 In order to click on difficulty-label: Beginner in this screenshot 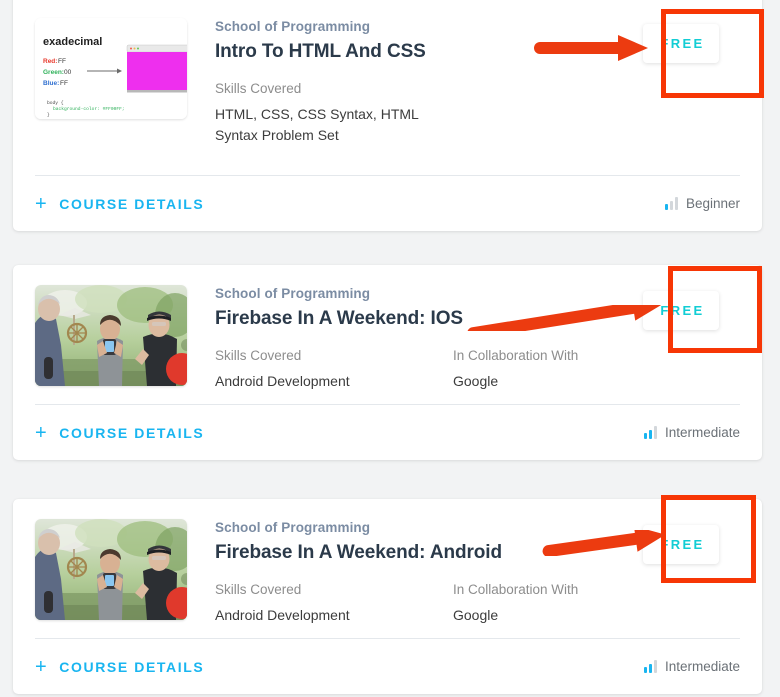, I will do `click(712, 203)`.